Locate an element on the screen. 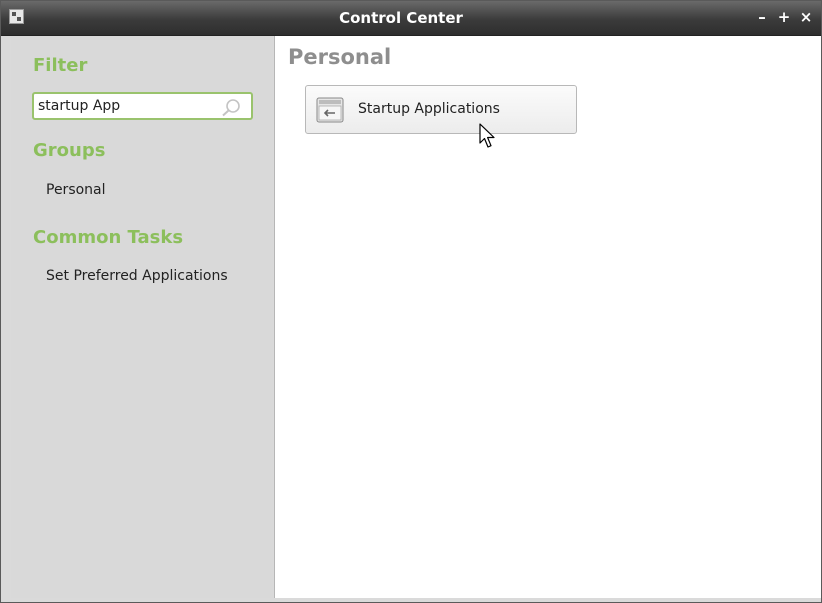  filter-heading: Filter is located at coordinates (60, 65).